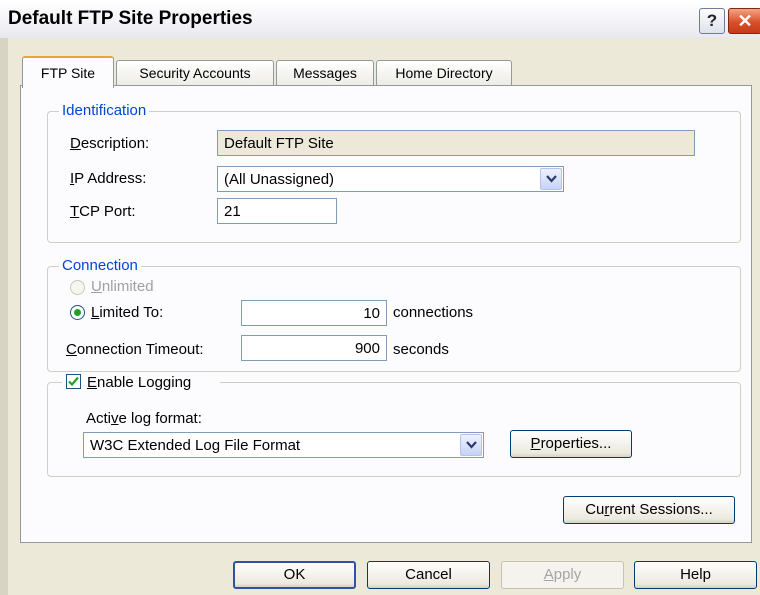  I want to click on tab-messages: Messages, so click(325, 73).